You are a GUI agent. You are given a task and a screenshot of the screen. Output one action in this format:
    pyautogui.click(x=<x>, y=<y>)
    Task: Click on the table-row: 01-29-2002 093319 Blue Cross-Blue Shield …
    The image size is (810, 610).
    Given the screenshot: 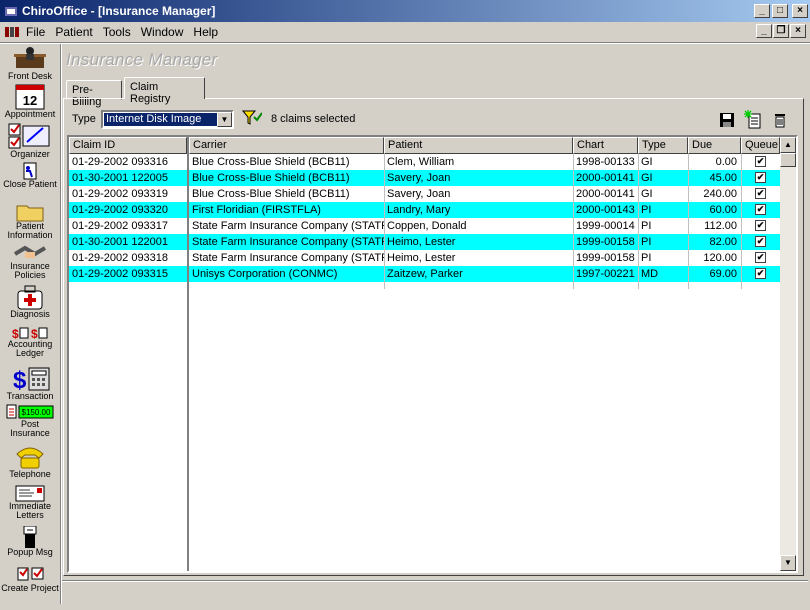 What is the action you would take?
    pyautogui.click(x=424, y=194)
    